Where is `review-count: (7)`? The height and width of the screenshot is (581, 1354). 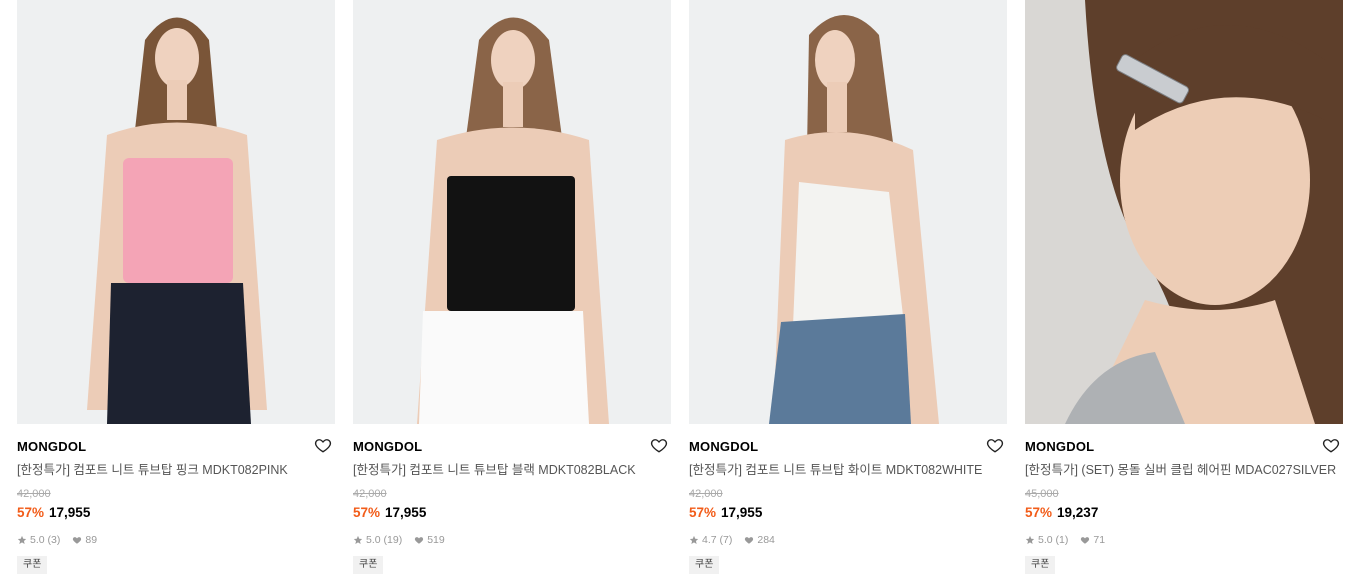 review-count: (7) is located at coordinates (726, 540).